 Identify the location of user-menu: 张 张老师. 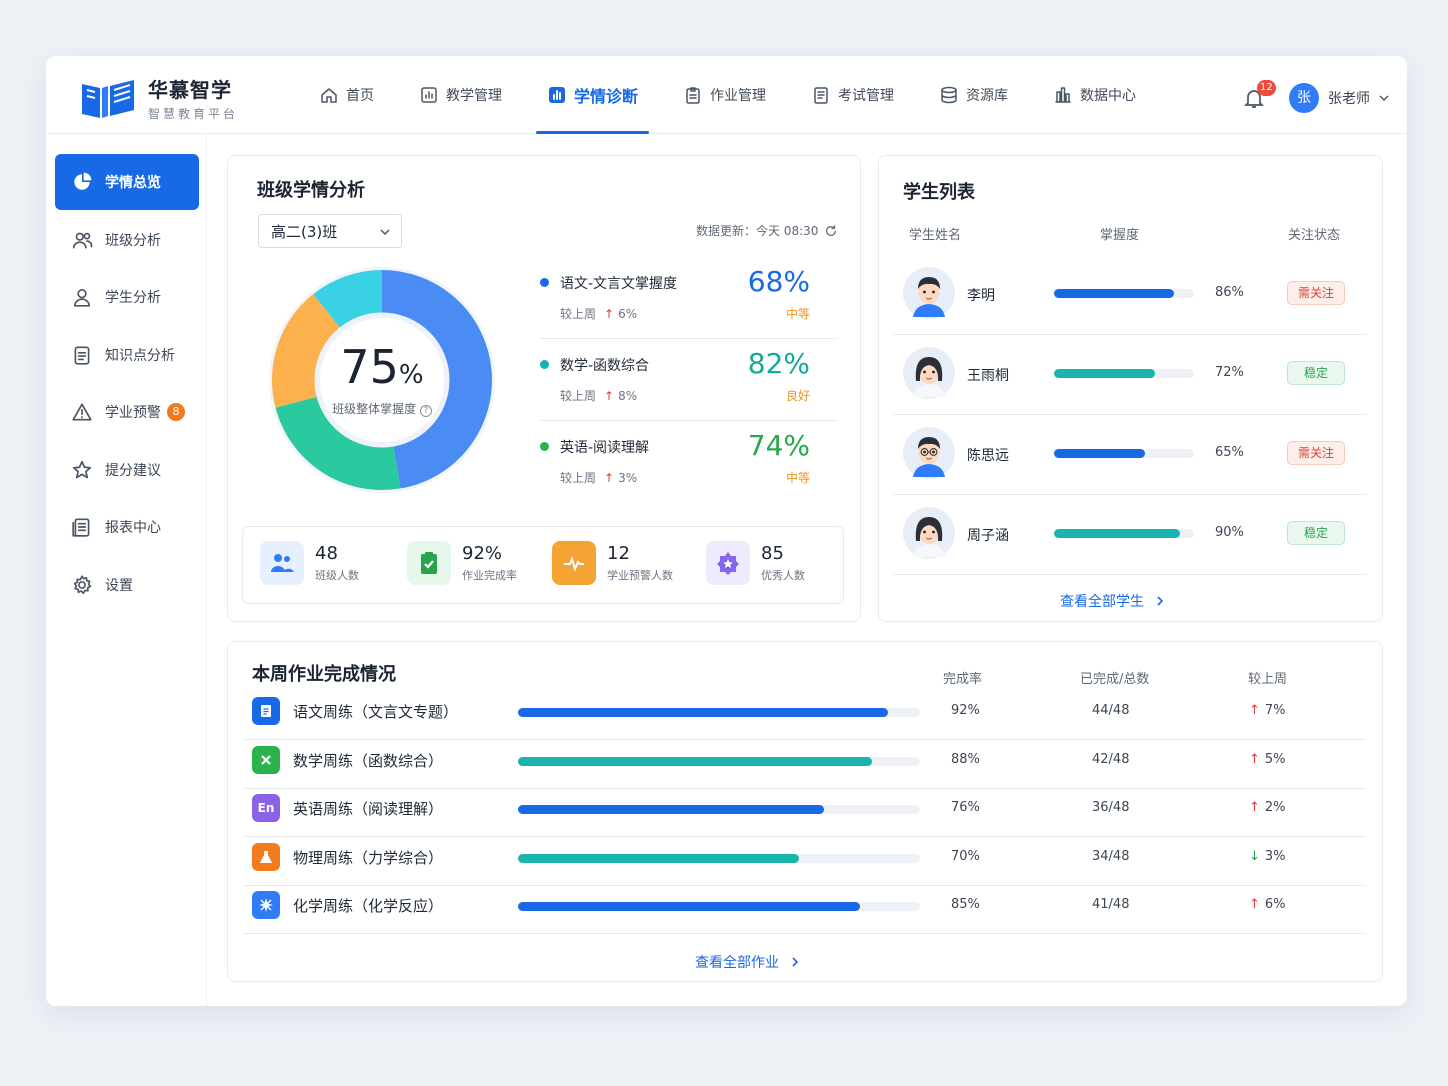
(1339, 98).